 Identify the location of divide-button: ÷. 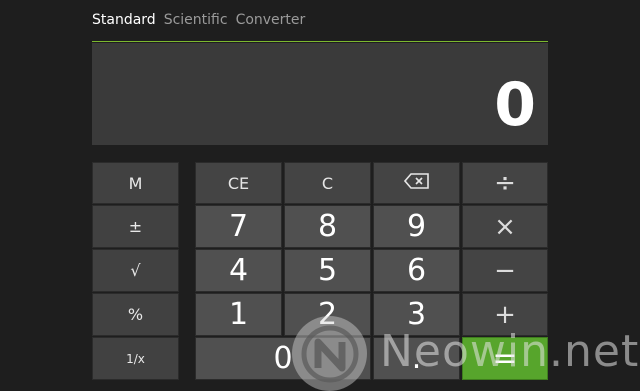
(505, 183).